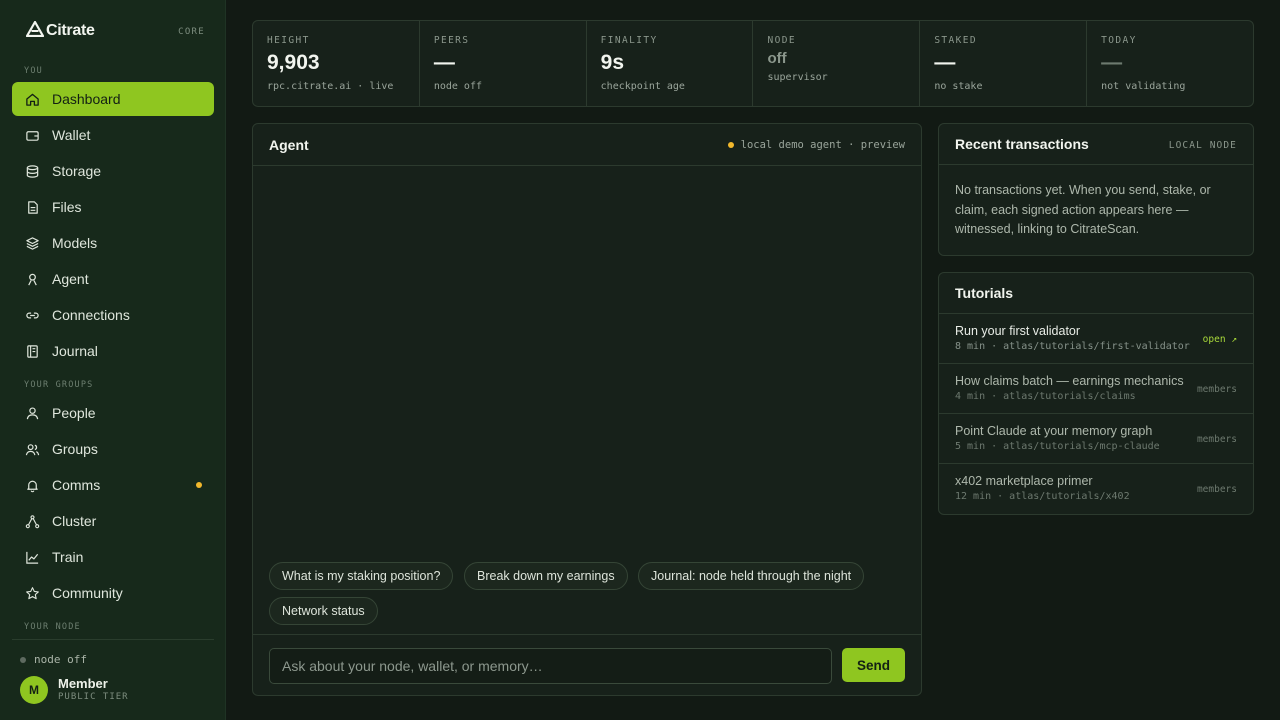 This screenshot has height=720, width=1280. What do you see at coordinates (113, 351) in the screenshot?
I see `sidebar-item-journal: Journal` at bounding box center [113, 351].